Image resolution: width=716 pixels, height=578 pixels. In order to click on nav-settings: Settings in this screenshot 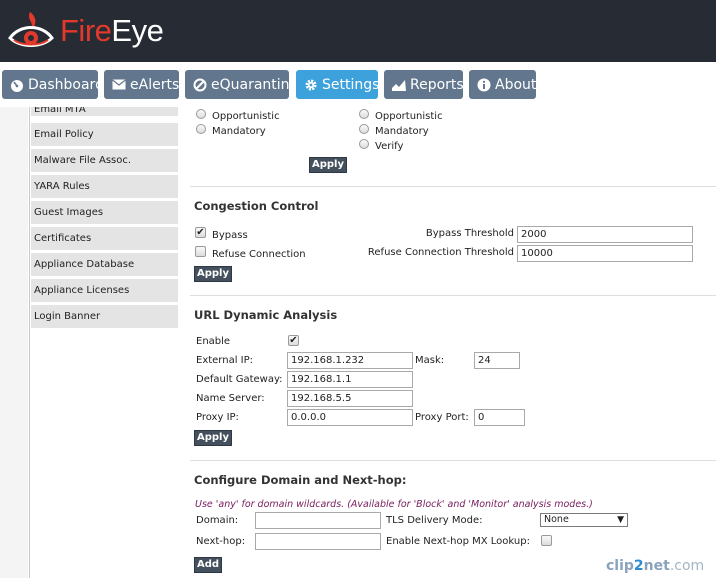, I will do `click(338, 84)`.